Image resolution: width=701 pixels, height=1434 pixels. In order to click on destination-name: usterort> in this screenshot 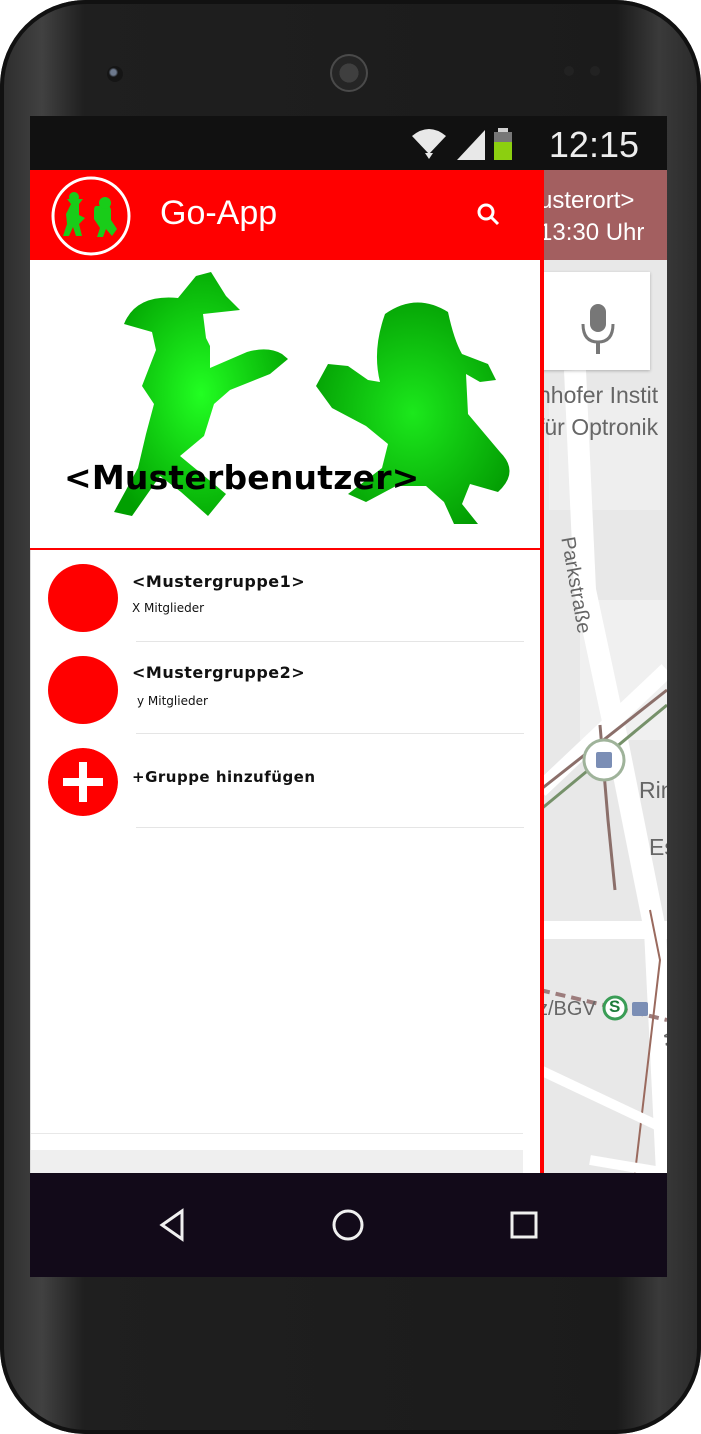, I will do `click(587, 200)`.